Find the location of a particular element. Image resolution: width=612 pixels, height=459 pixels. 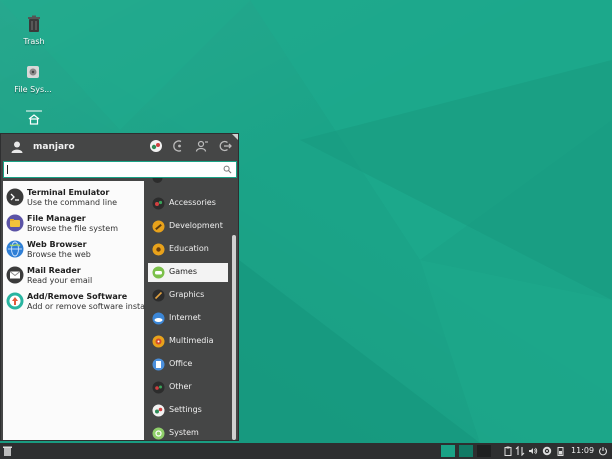

category-games: Games is located at coordinates (188, 272).